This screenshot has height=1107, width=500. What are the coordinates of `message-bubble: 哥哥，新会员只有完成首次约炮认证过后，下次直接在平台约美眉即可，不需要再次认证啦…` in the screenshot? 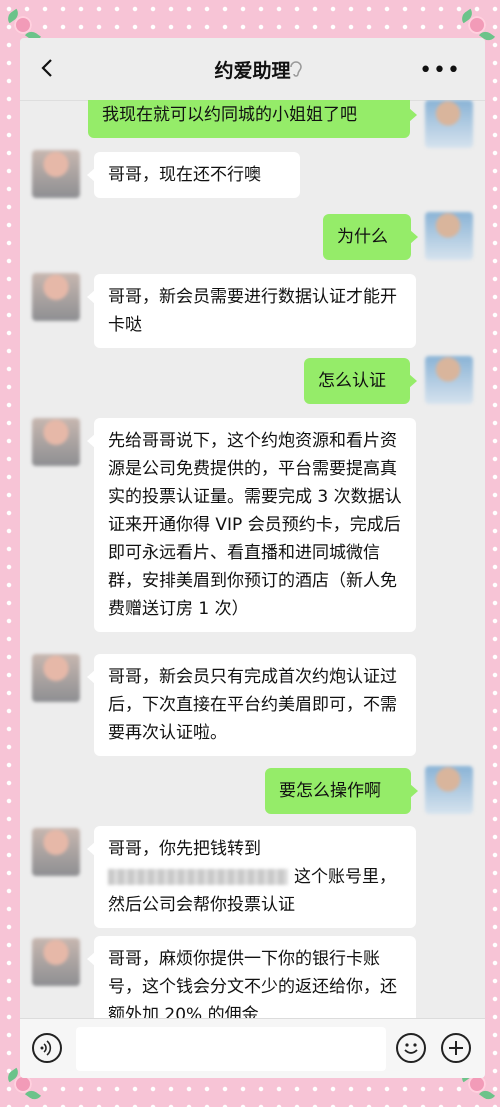 It's located at (251, 705).